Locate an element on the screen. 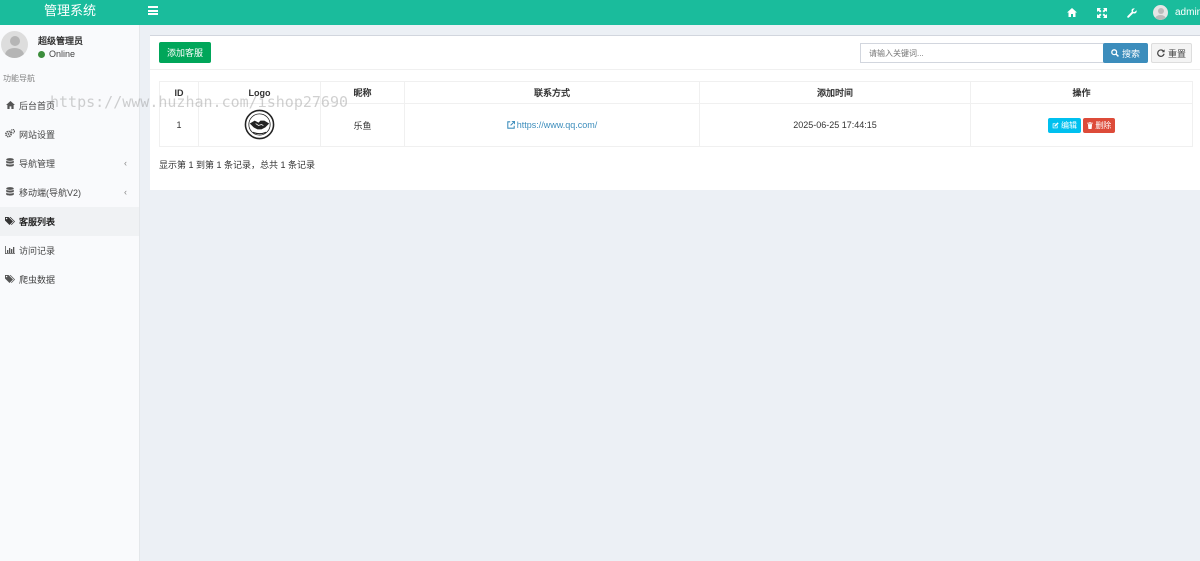  gears-icon is located at coordinates (10, 134).